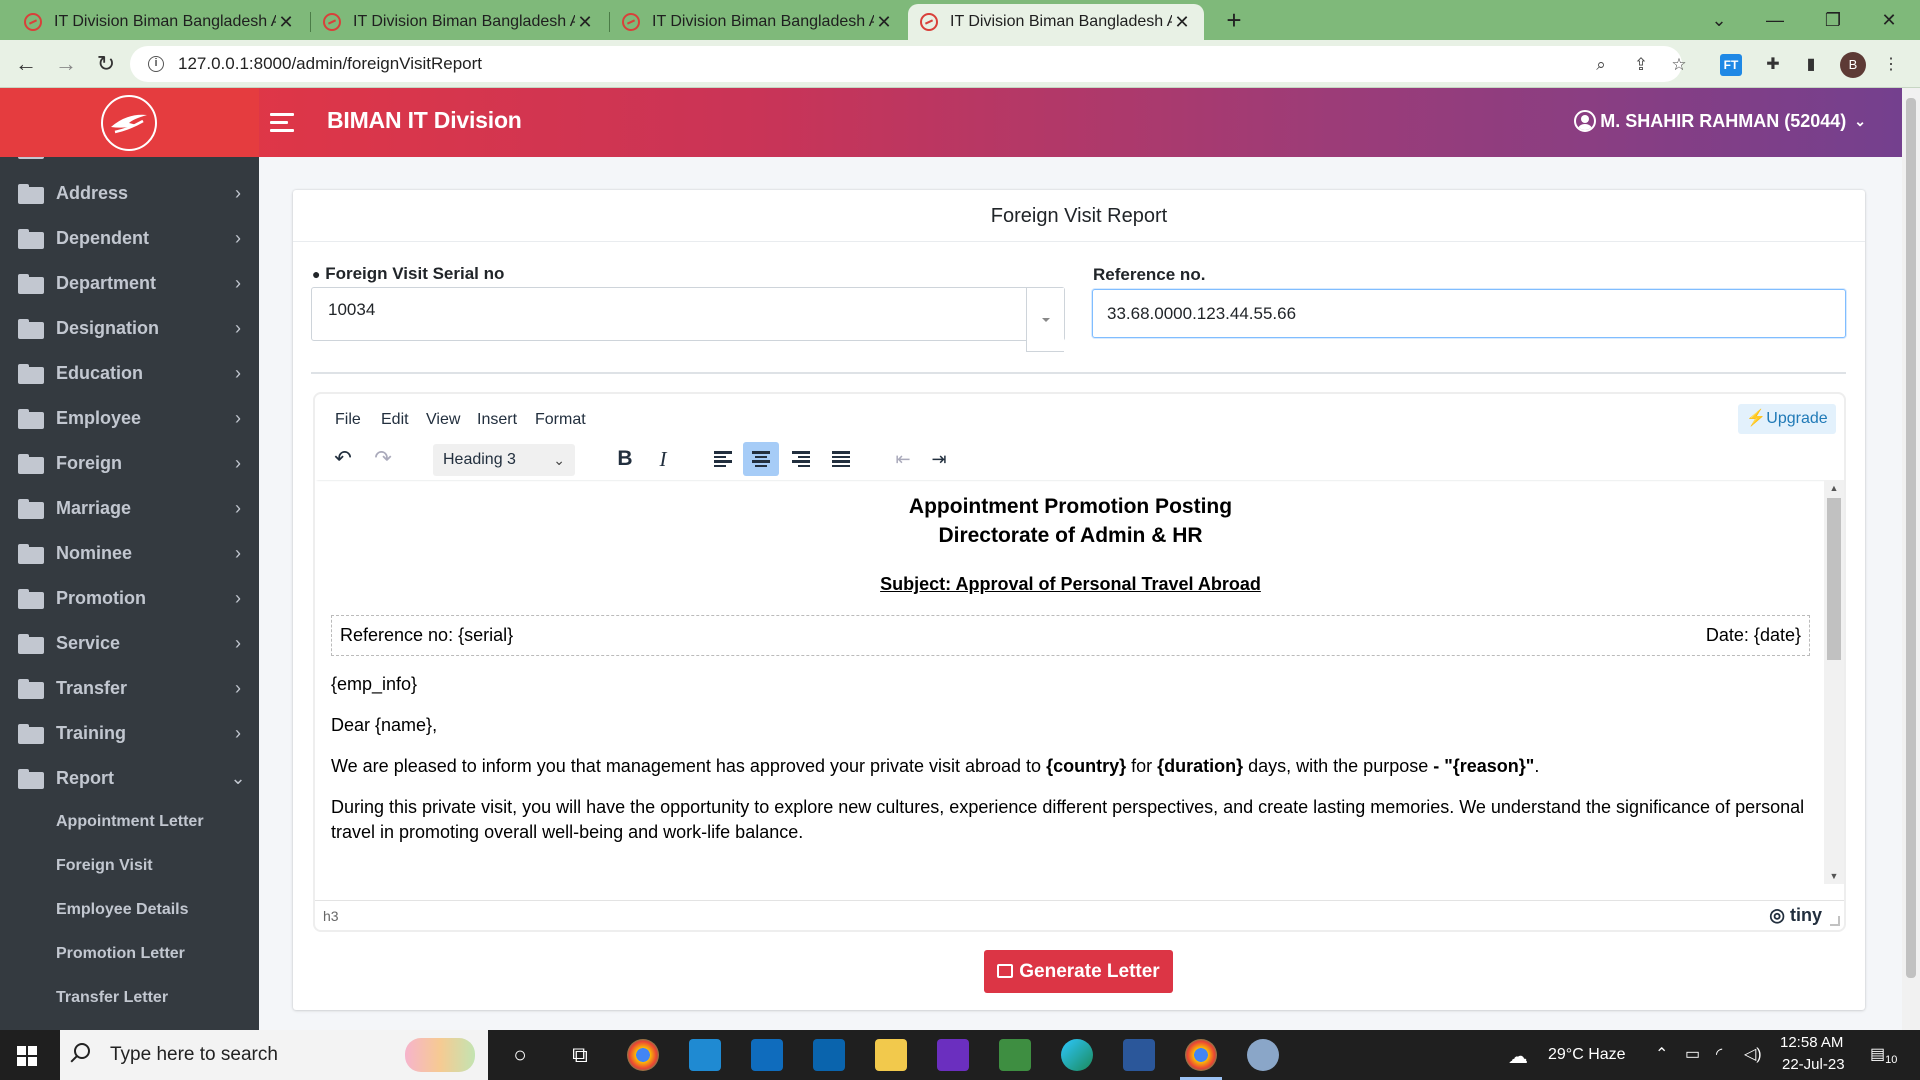  Describe the element at coordinates (1078, 971) in the screenshot. I see `generate-letter-button: Generate Letter` at that location.